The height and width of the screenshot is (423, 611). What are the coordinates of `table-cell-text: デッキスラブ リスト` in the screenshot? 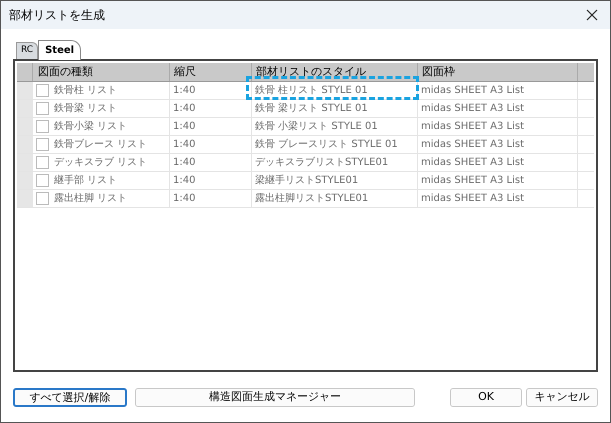 It's located at (101, 163).